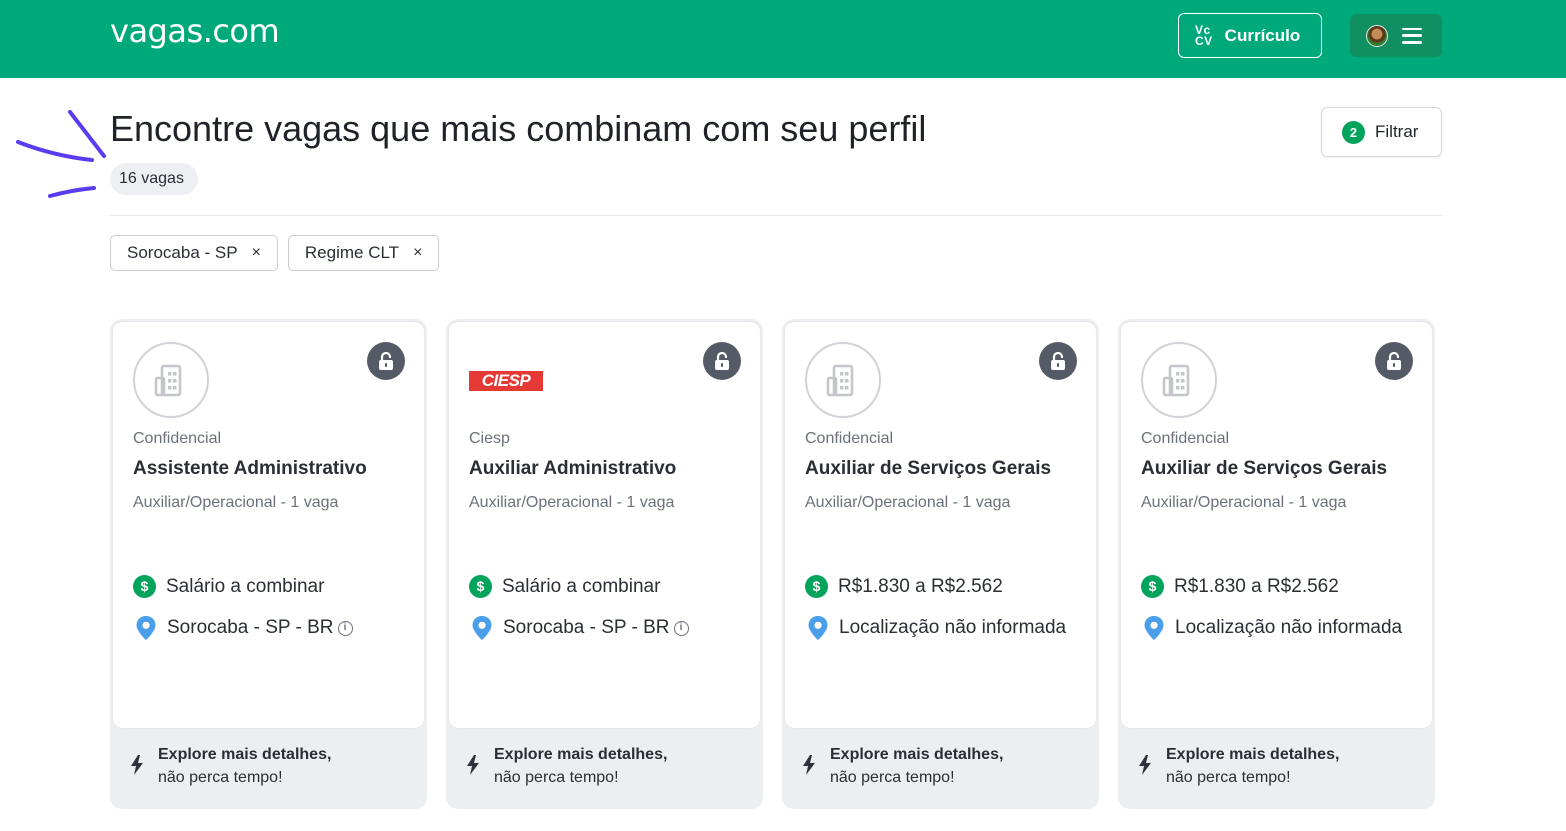 This screenshot has width=1566, height=831. I want to click on vagas-logo: vagas.com, so click(195, 31).